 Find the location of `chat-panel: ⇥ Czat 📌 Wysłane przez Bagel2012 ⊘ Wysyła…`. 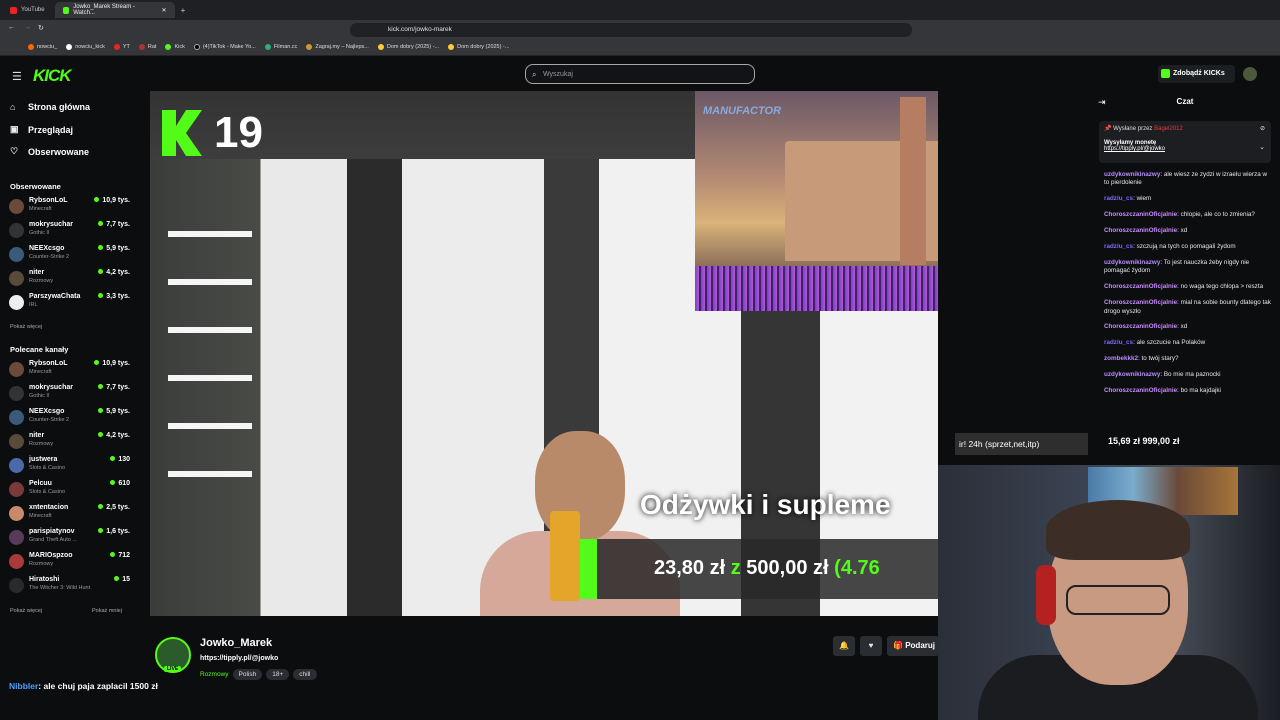

chat-panel: ⇥ Czat 📌 Wysłane przez Bagel2012 ⊘ Wysyła… is located at coordinates (1185, 278).